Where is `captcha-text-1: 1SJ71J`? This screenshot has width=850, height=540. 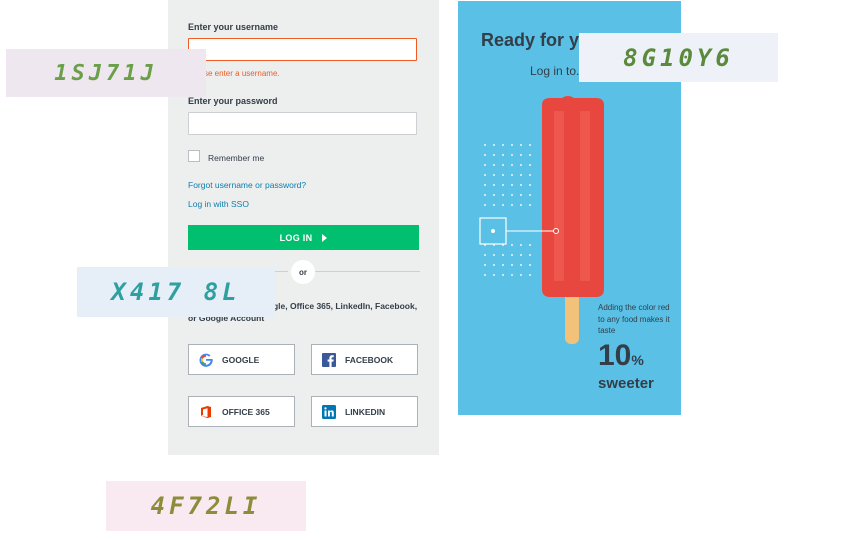 captcha-text-1: 1SJ71J is located at coordinates (106, 73).